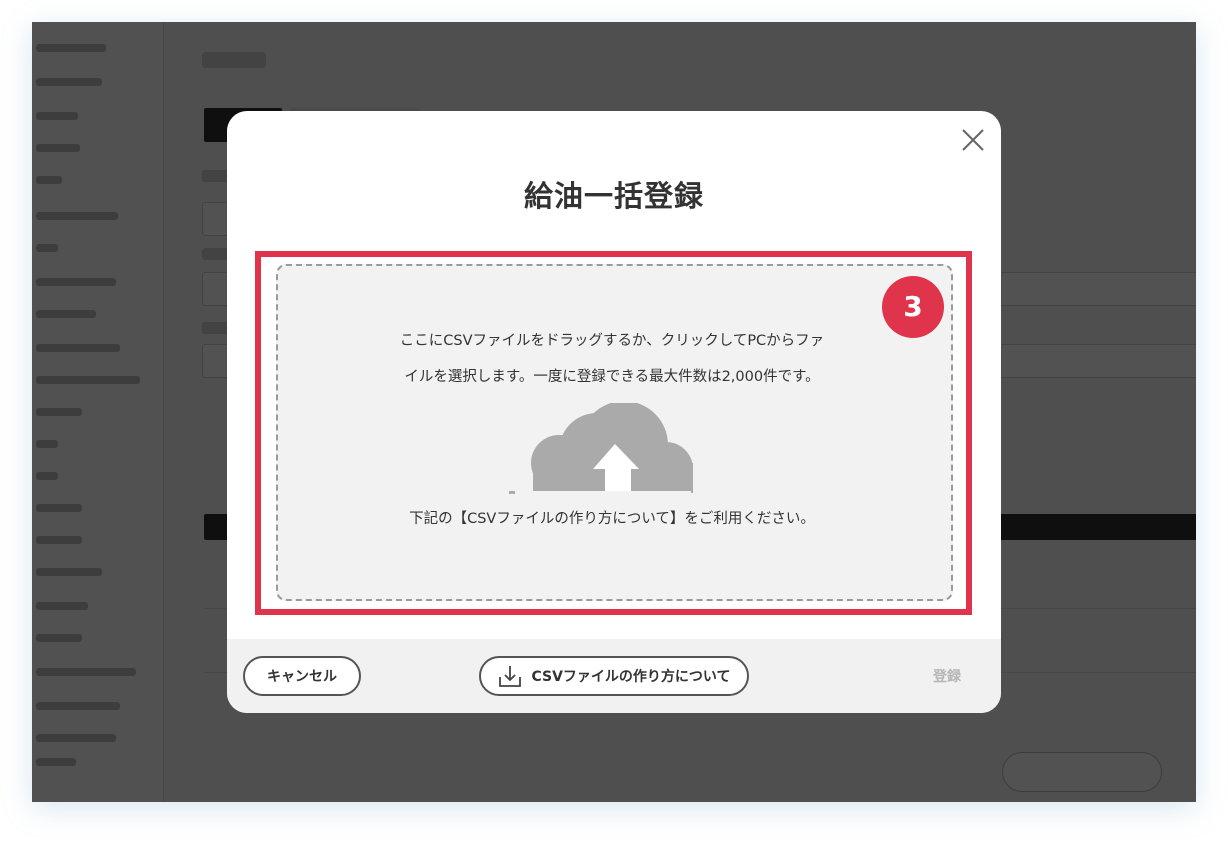 This screenshot has width=1228, height=844. What do you see at coordinates (612, 519) in the screenshot?
I see `dropzone-instruction-line-3: 下記の【CSVファイルの作り方について】をご利用ください。` at bounding box center [612, 519].